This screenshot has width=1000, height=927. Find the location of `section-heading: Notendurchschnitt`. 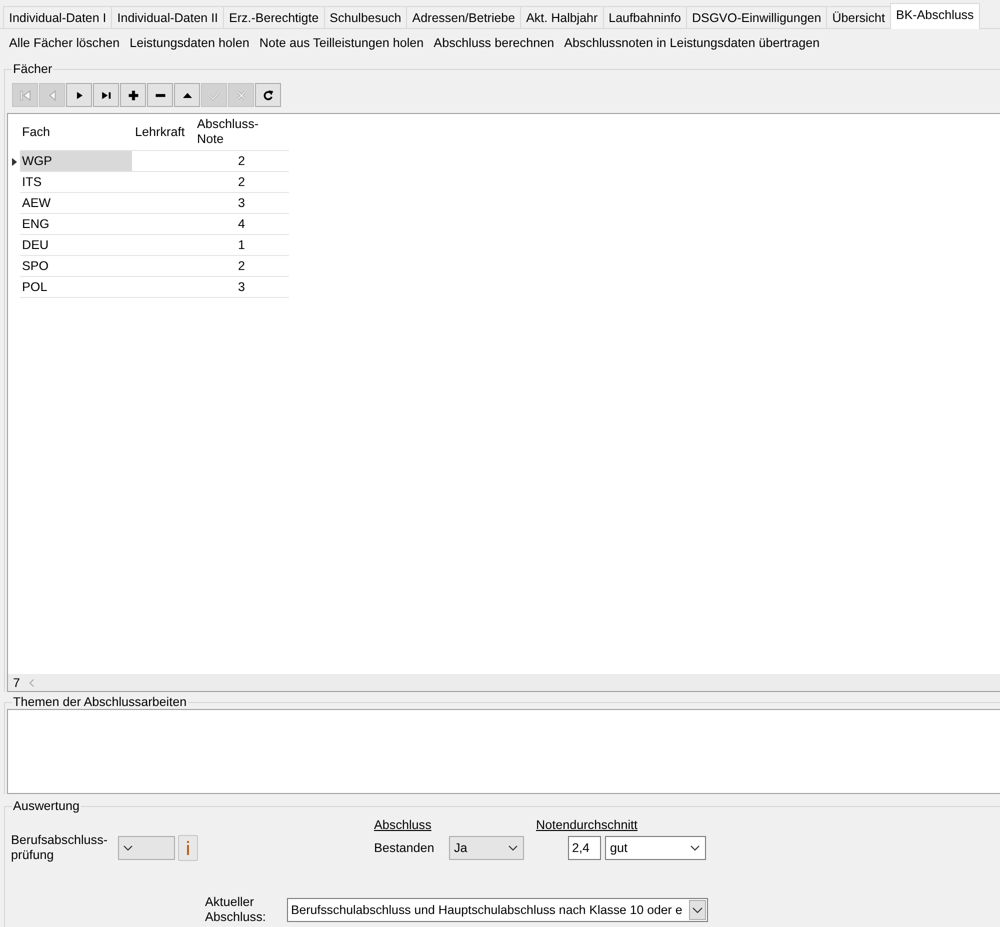

section-heading: Notendurchschnitt is located at coordinates (587, 825).